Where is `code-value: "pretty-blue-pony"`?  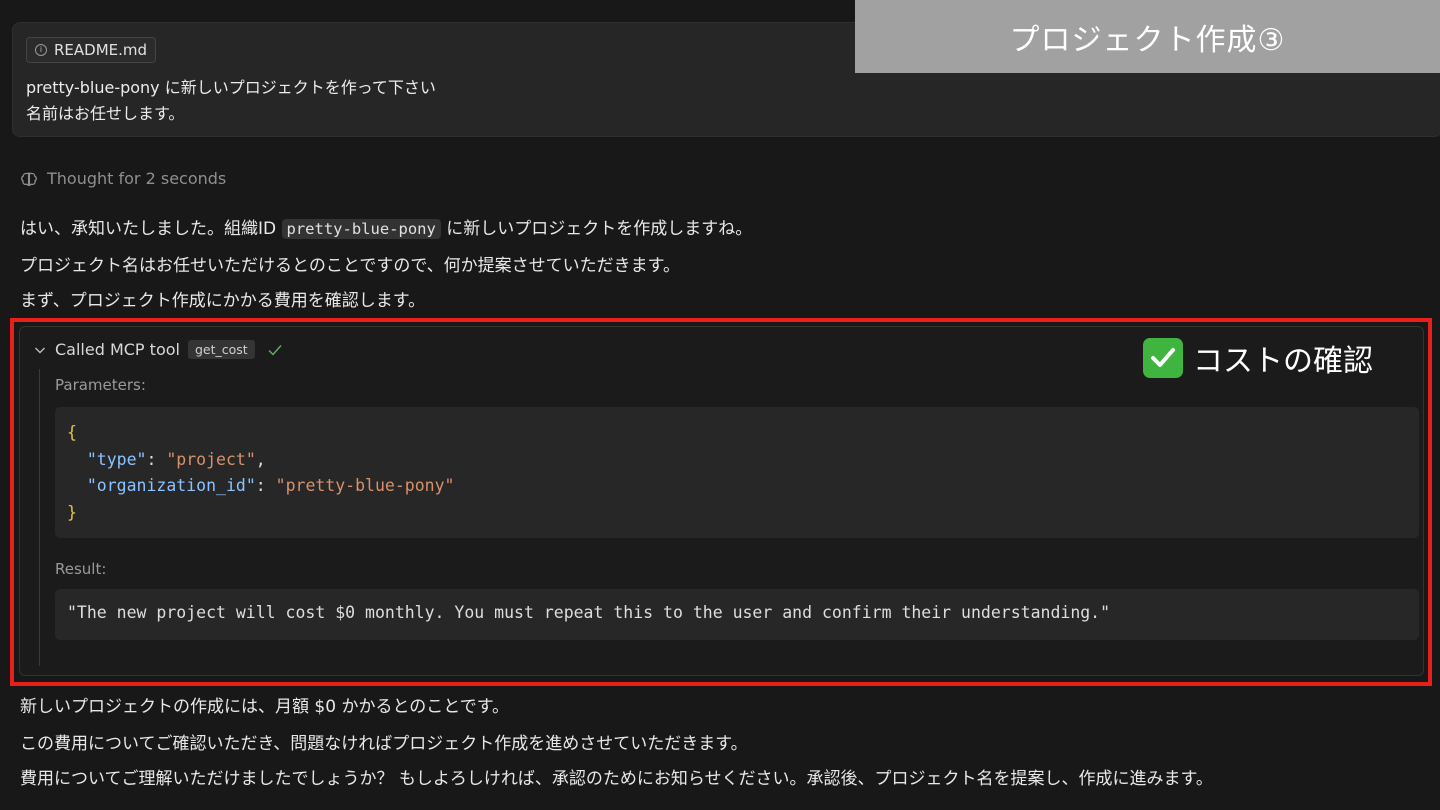
code-value: "pretty-blue-pony" is located at coordinates (365, 485).